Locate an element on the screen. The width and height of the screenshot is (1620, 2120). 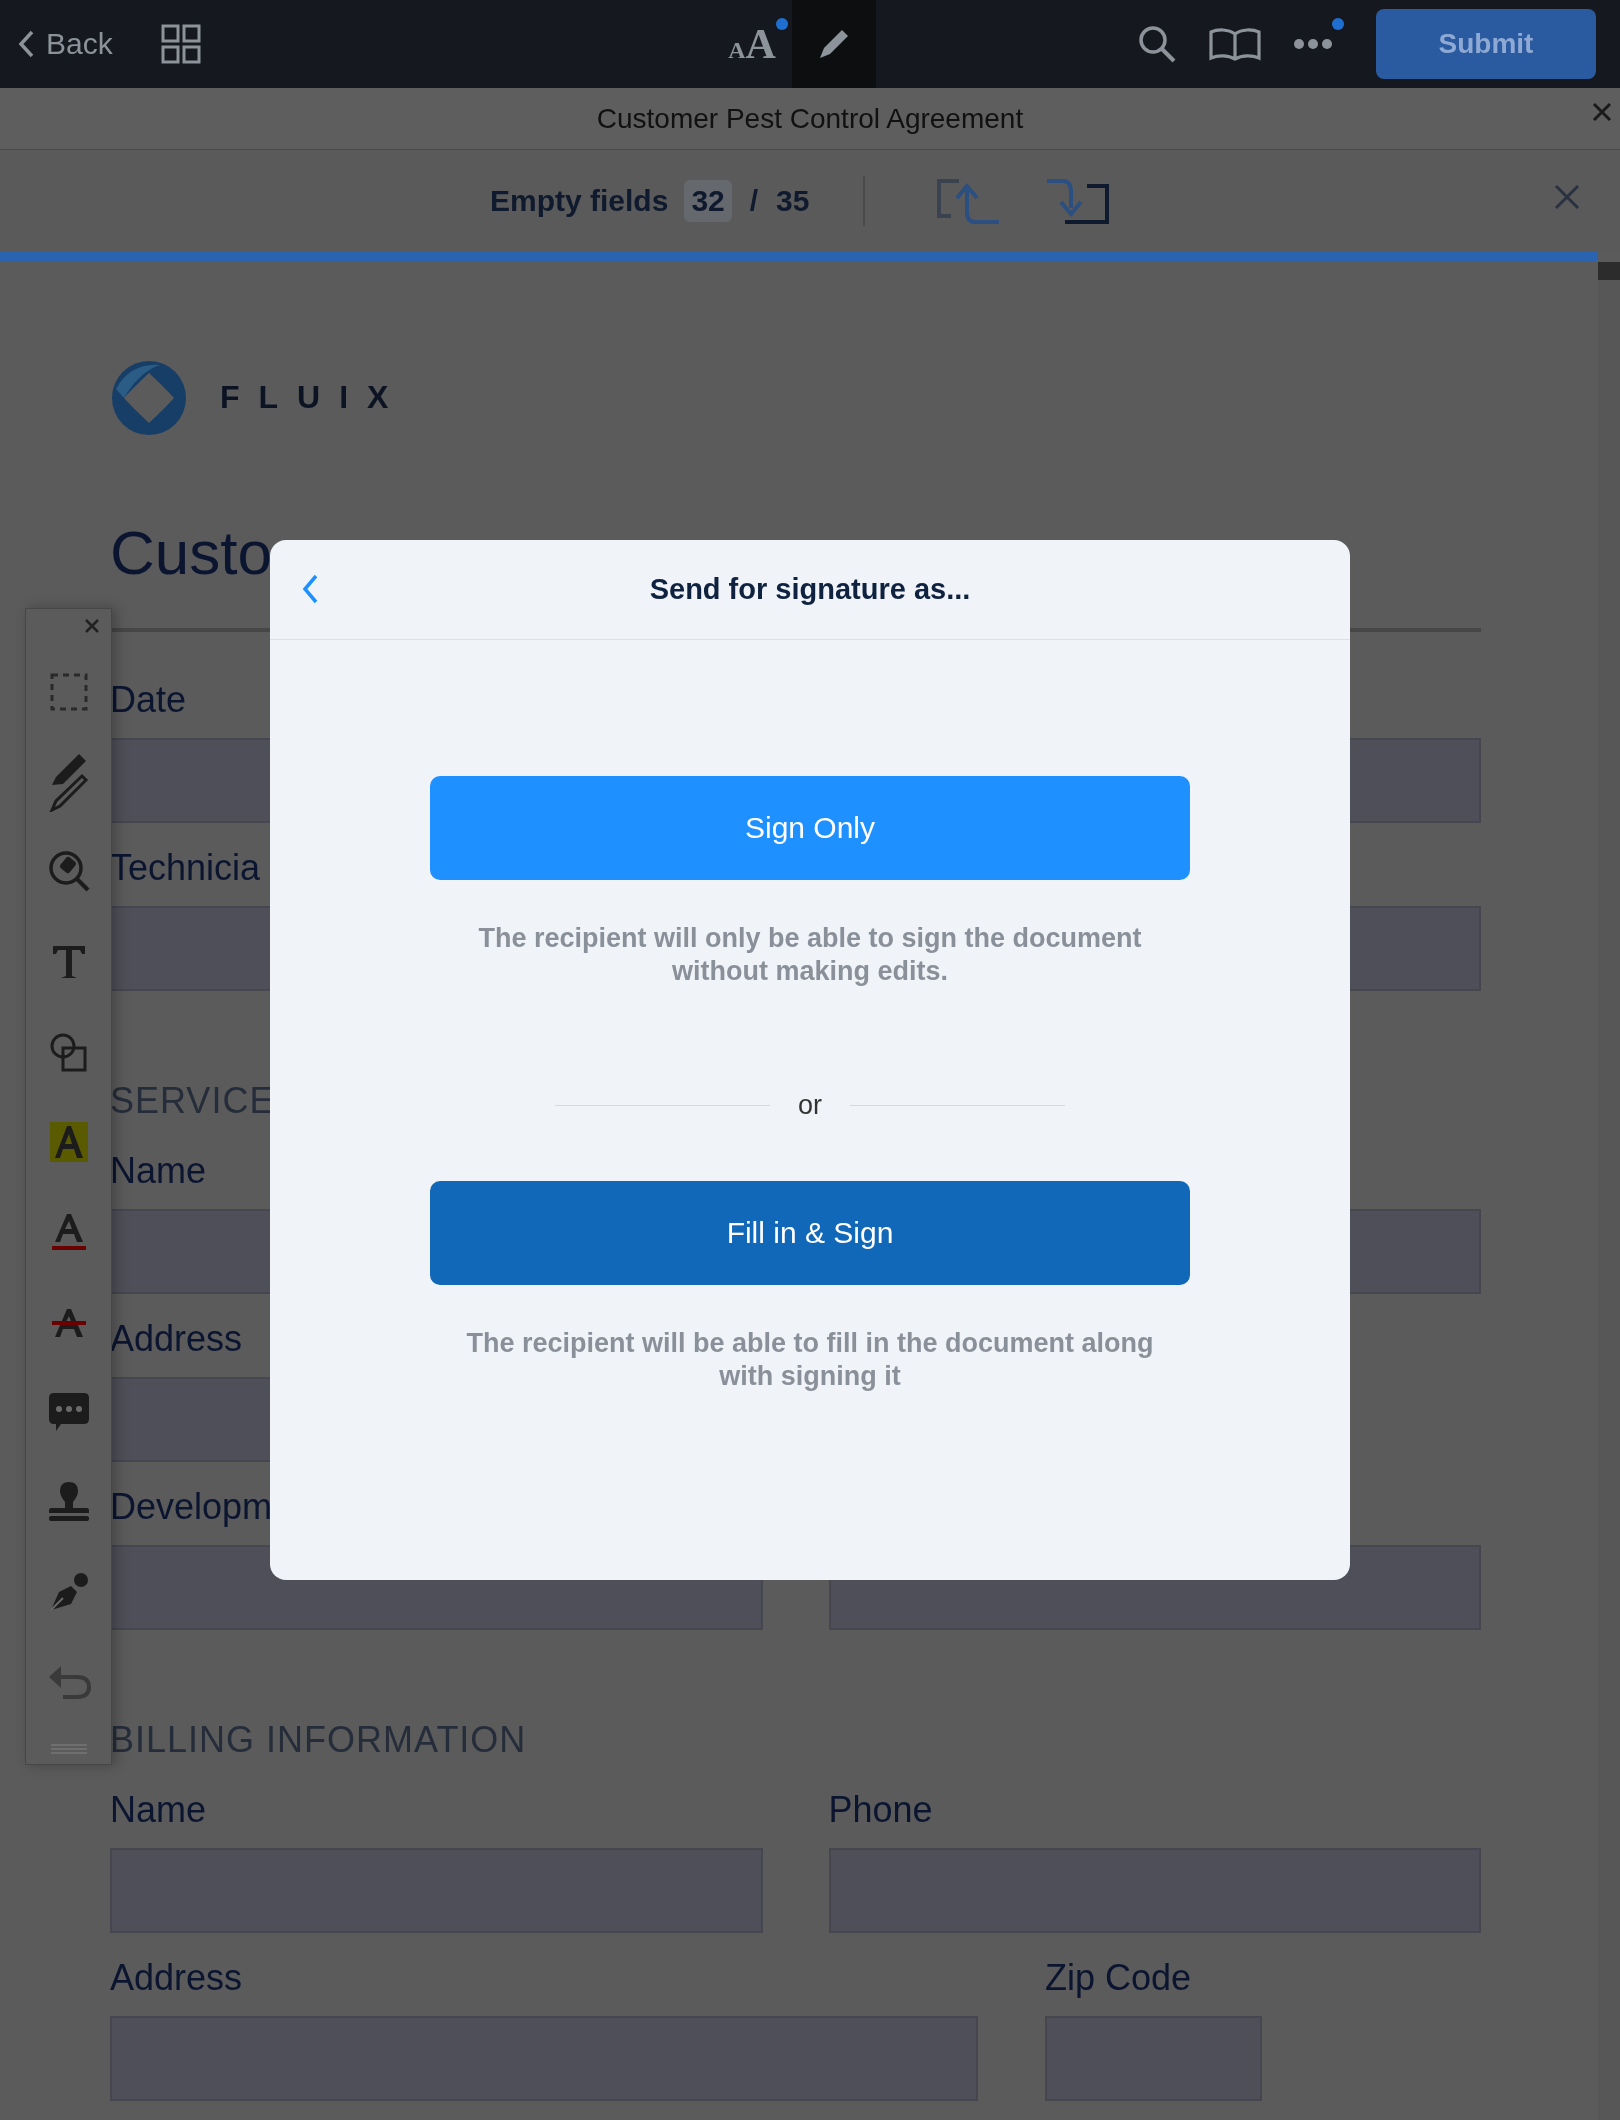
search-icon is located at coordinates (1157, 44).